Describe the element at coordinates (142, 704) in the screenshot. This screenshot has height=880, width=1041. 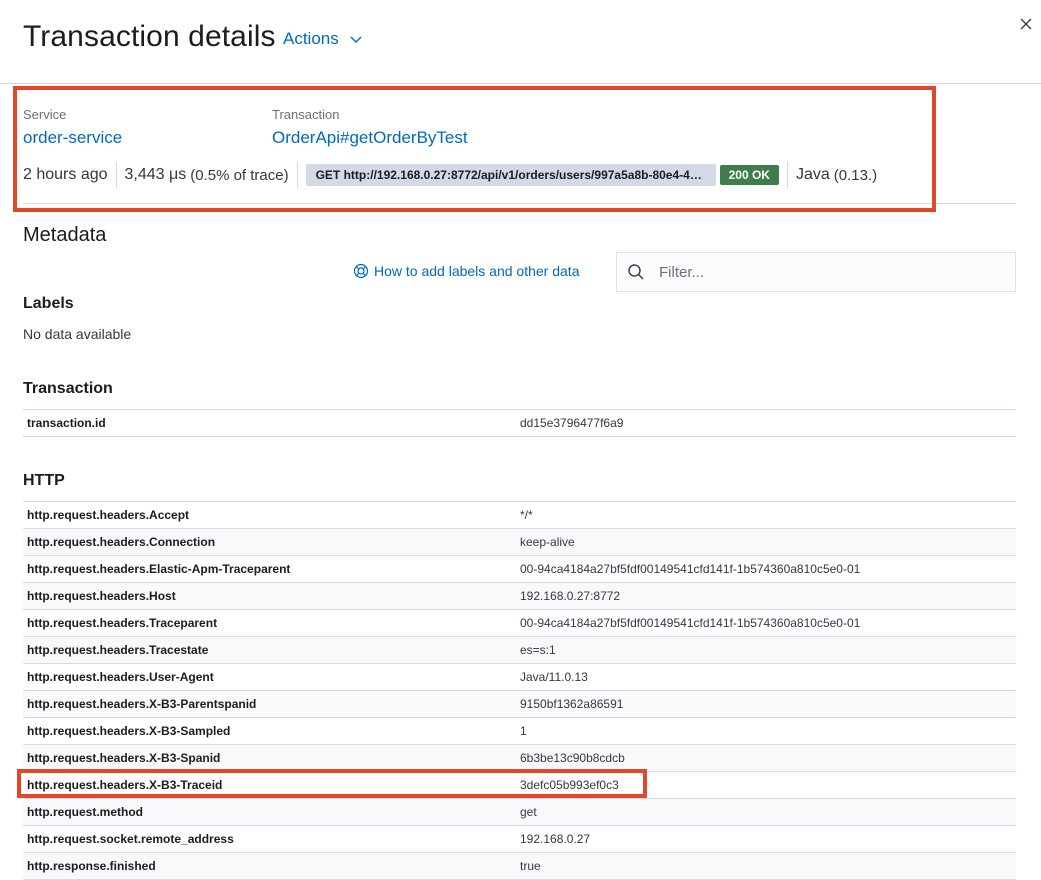
I see `row-key: http.request.headers.X-B3-Parentspanid` at that location.